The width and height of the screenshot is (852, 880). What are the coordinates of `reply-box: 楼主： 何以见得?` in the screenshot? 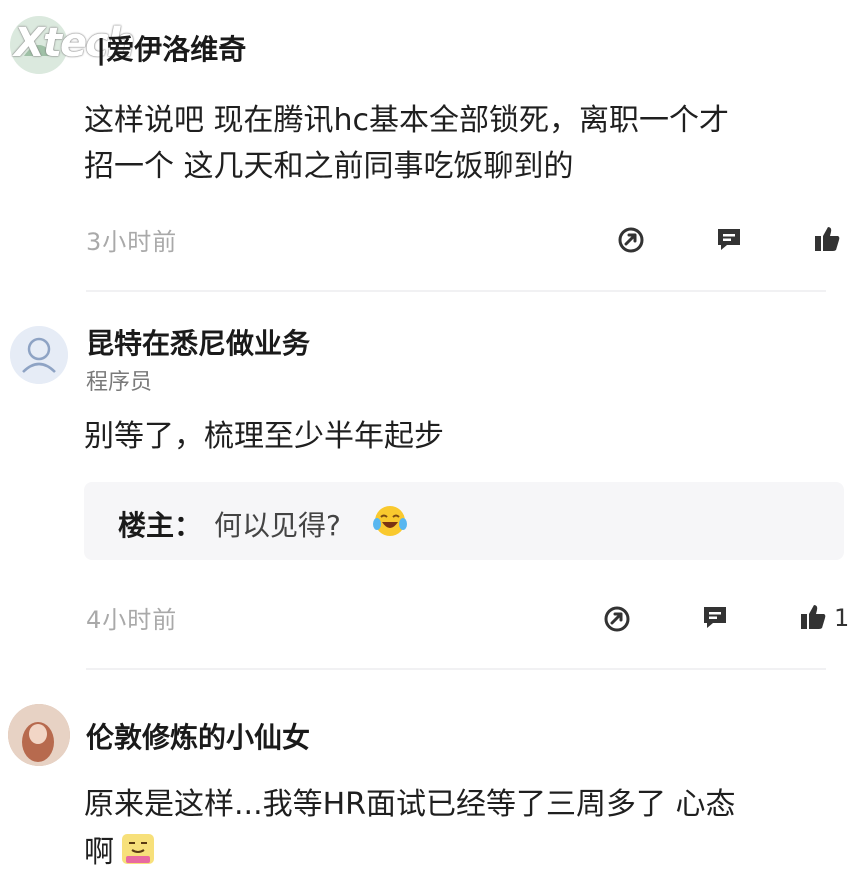 It's located at (464, 521).